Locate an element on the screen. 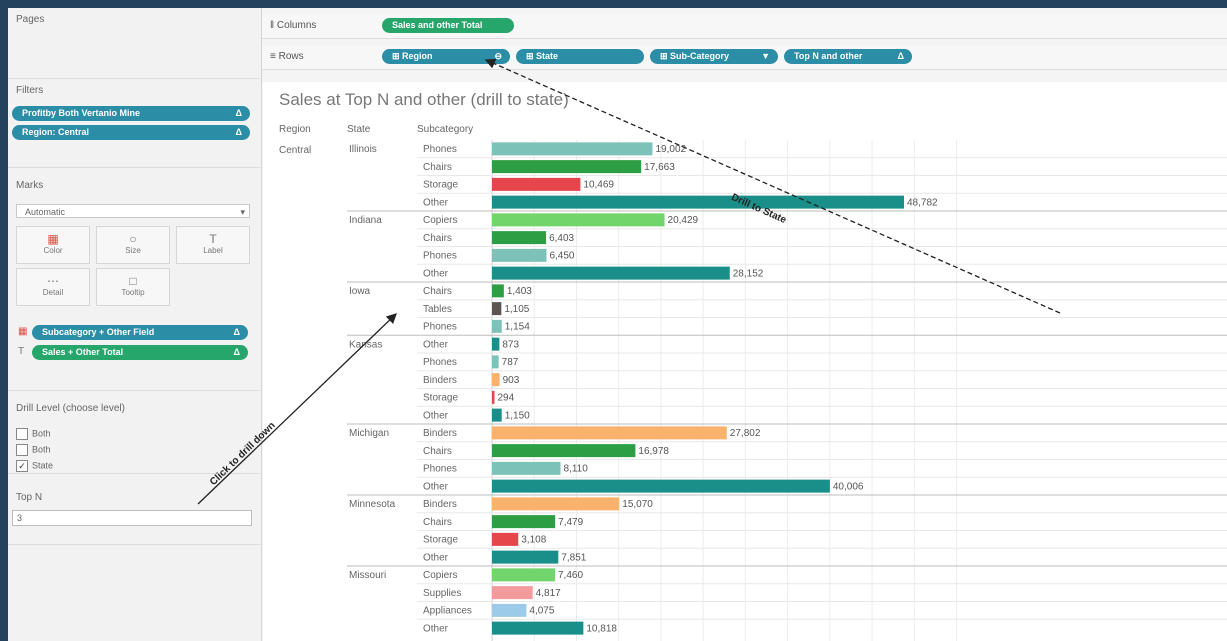 This screenshot has height=641, width=1227. label-button: T Label is located at coordinates (213, 245).